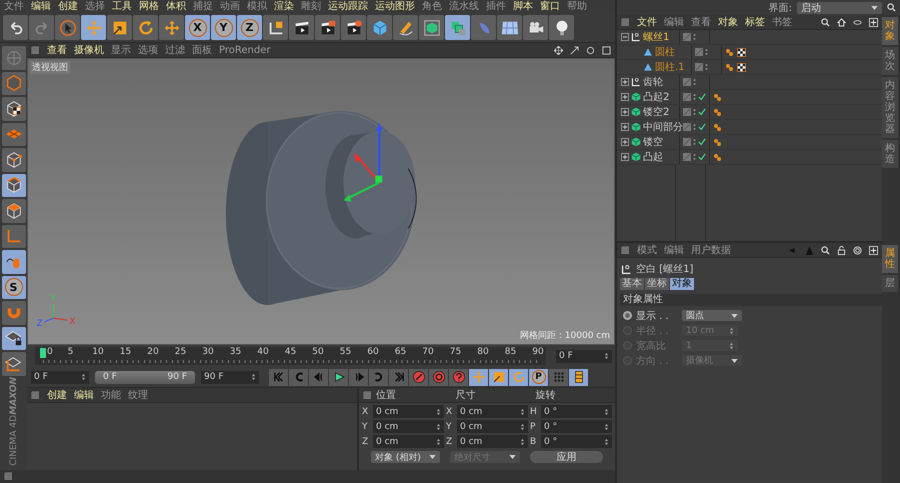 This screenshot has width=900, height=483. What do you see at coordinates (257, 6) in the screenshot?
I see `menu-item: 模拟` at bounding box center [257, 6].